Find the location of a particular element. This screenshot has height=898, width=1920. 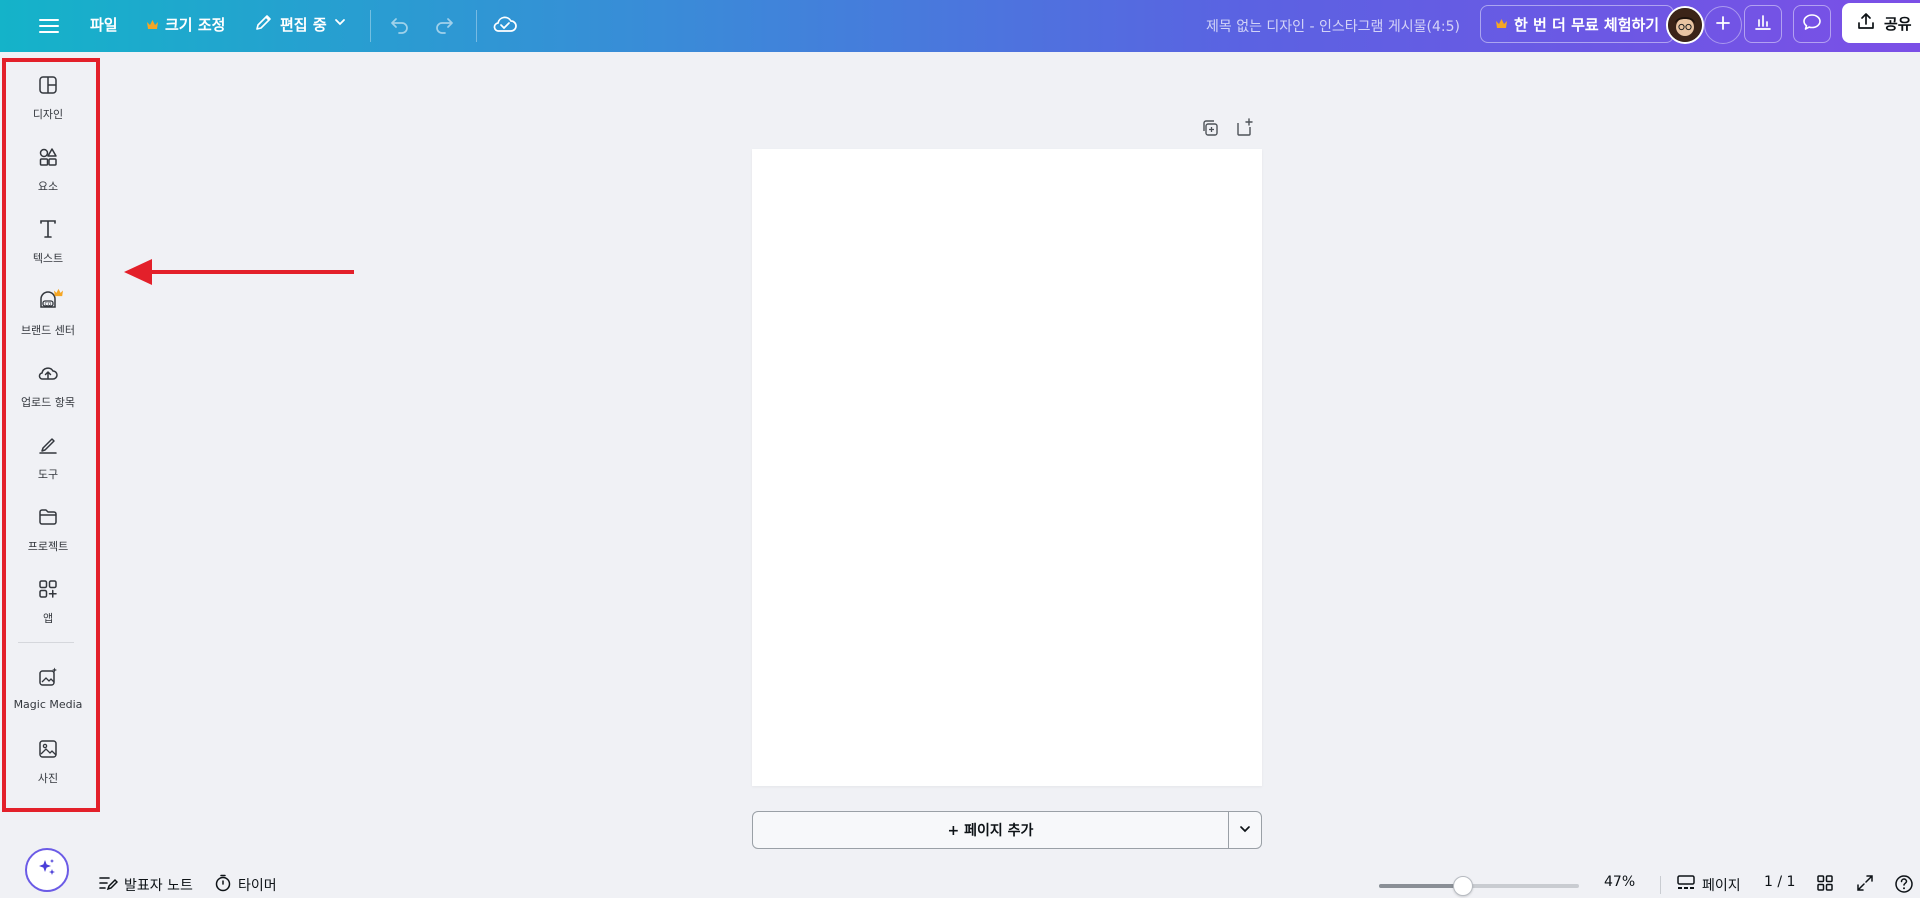

sidebar-item-label: 사진 is located at coordinates (48, 778).